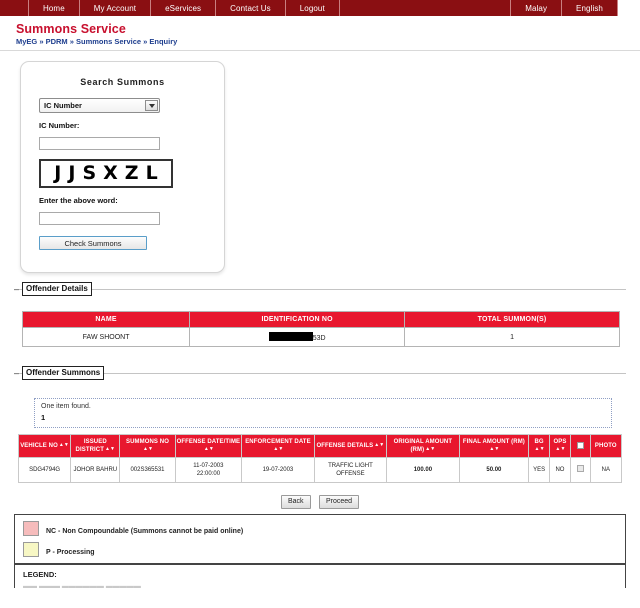 The height and width of the screenshot is (608, 640). I want to click on col-bg-label: BG, so click(539, 442).